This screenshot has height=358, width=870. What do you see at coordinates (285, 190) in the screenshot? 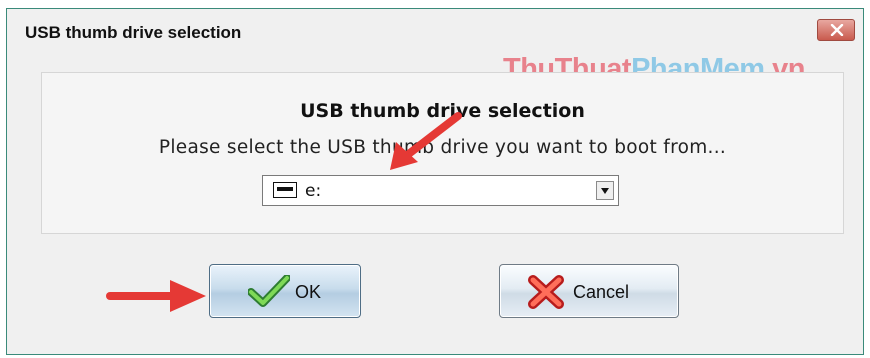
I see `usb-drive-icon` at bounding box center [285, 190].